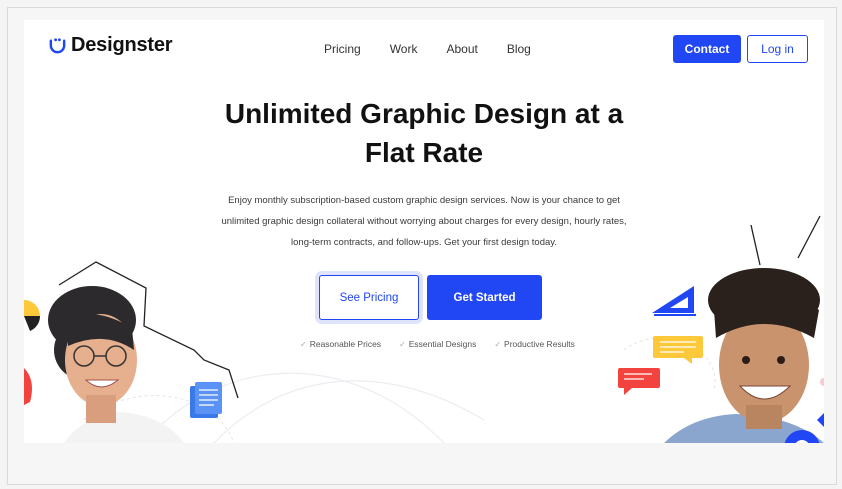  Describe the element at coordinates (369, 297) in the screenshot. I see `see-pricing-button: See Pricing` at that location.